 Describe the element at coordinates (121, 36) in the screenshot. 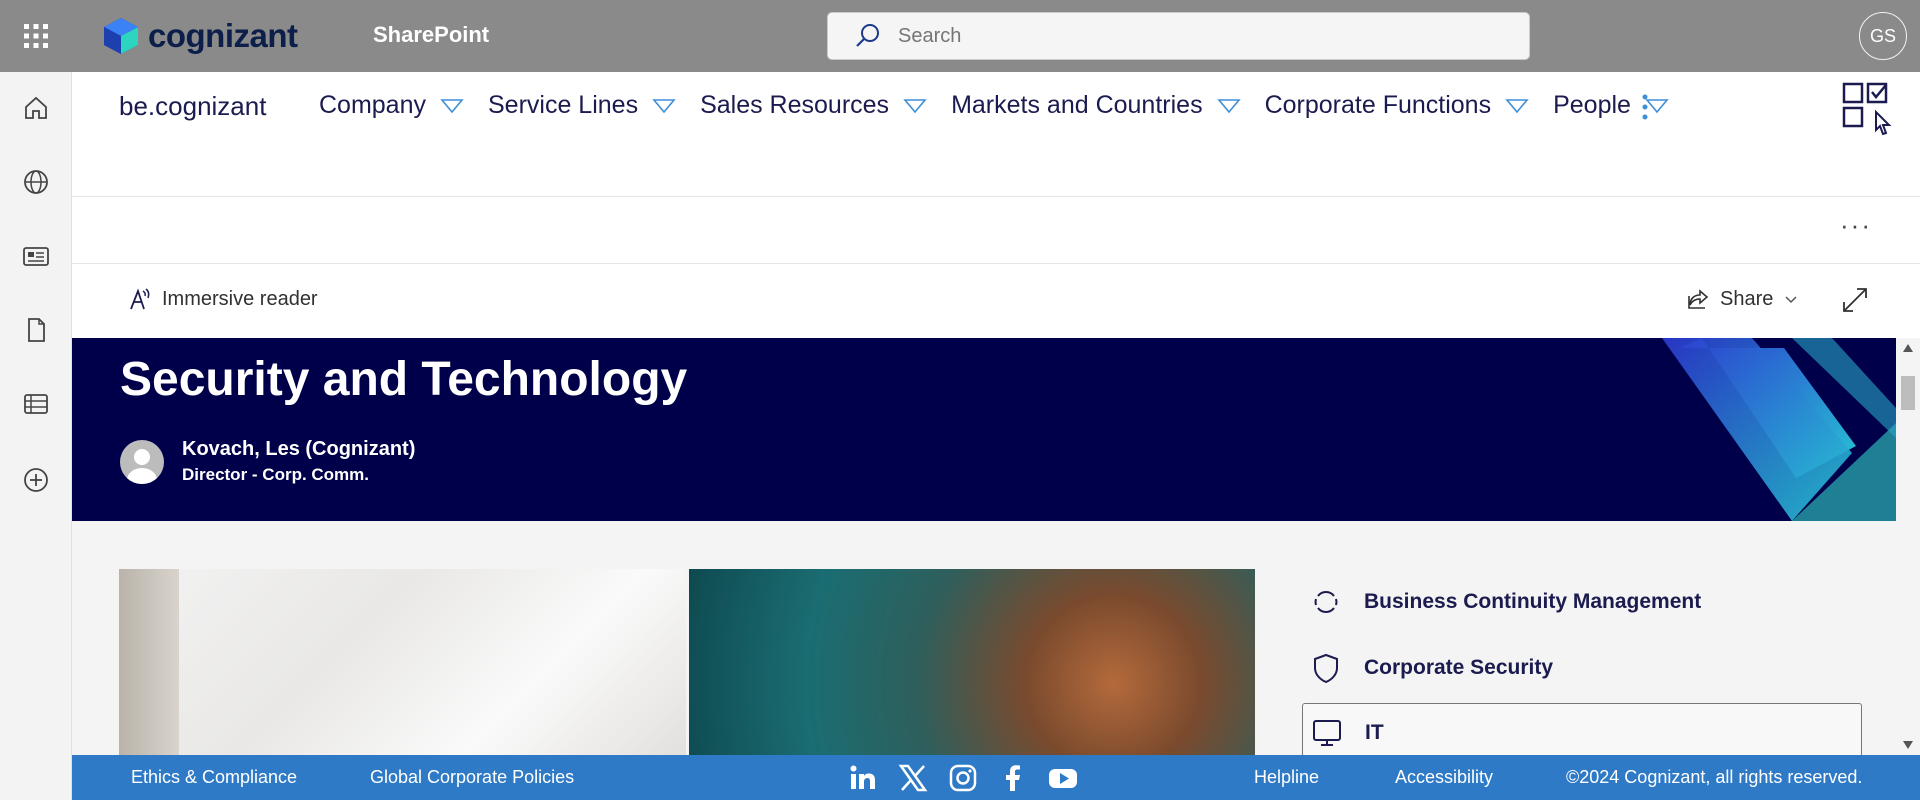

I see `cognizant-logo-mark` at that location.